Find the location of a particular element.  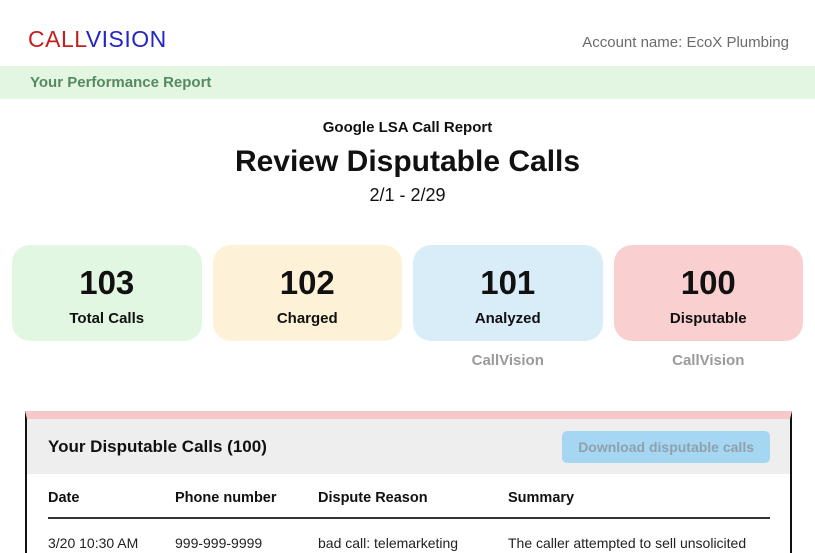

column-header-phone: Phone number is located at coordinates (246, 496).